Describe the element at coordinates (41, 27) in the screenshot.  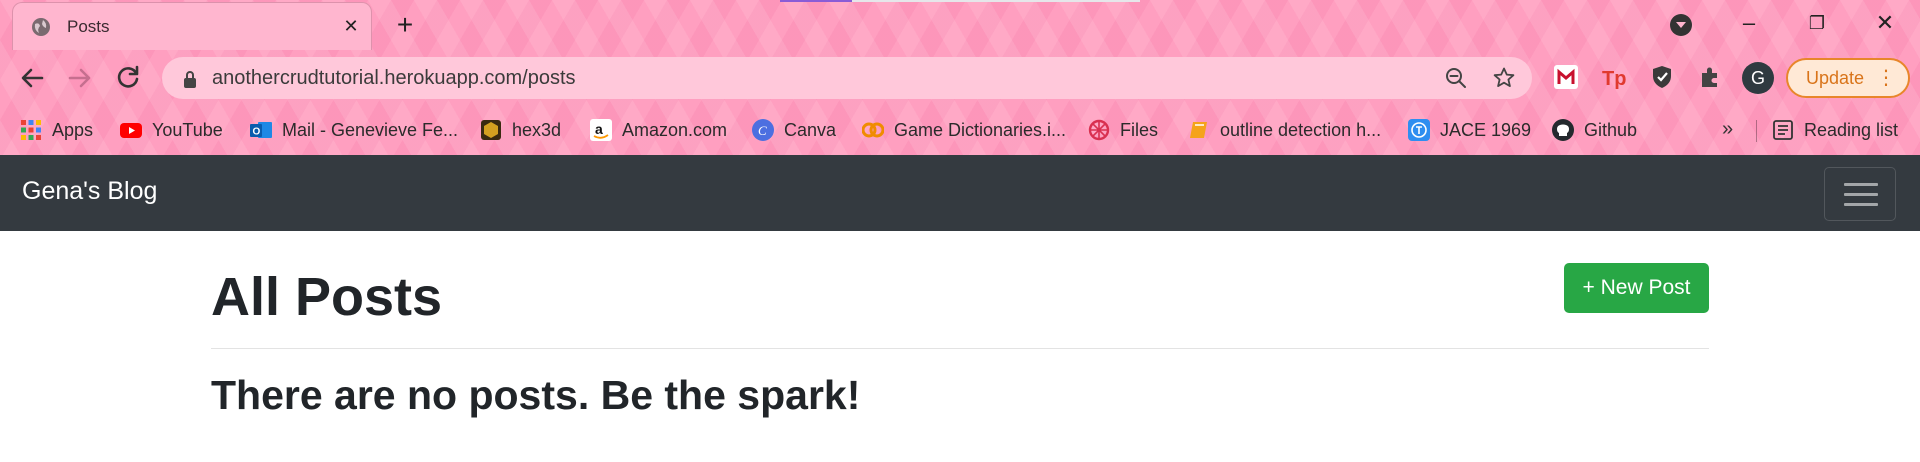
I see `globe-icon` at that location.